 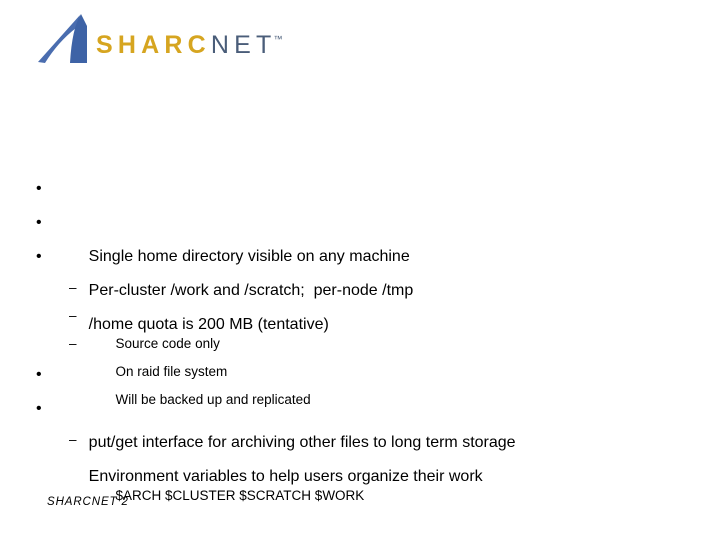 I want to click on sub-list-item: – Will be backed up and replicated, so click(x=360, y=368).